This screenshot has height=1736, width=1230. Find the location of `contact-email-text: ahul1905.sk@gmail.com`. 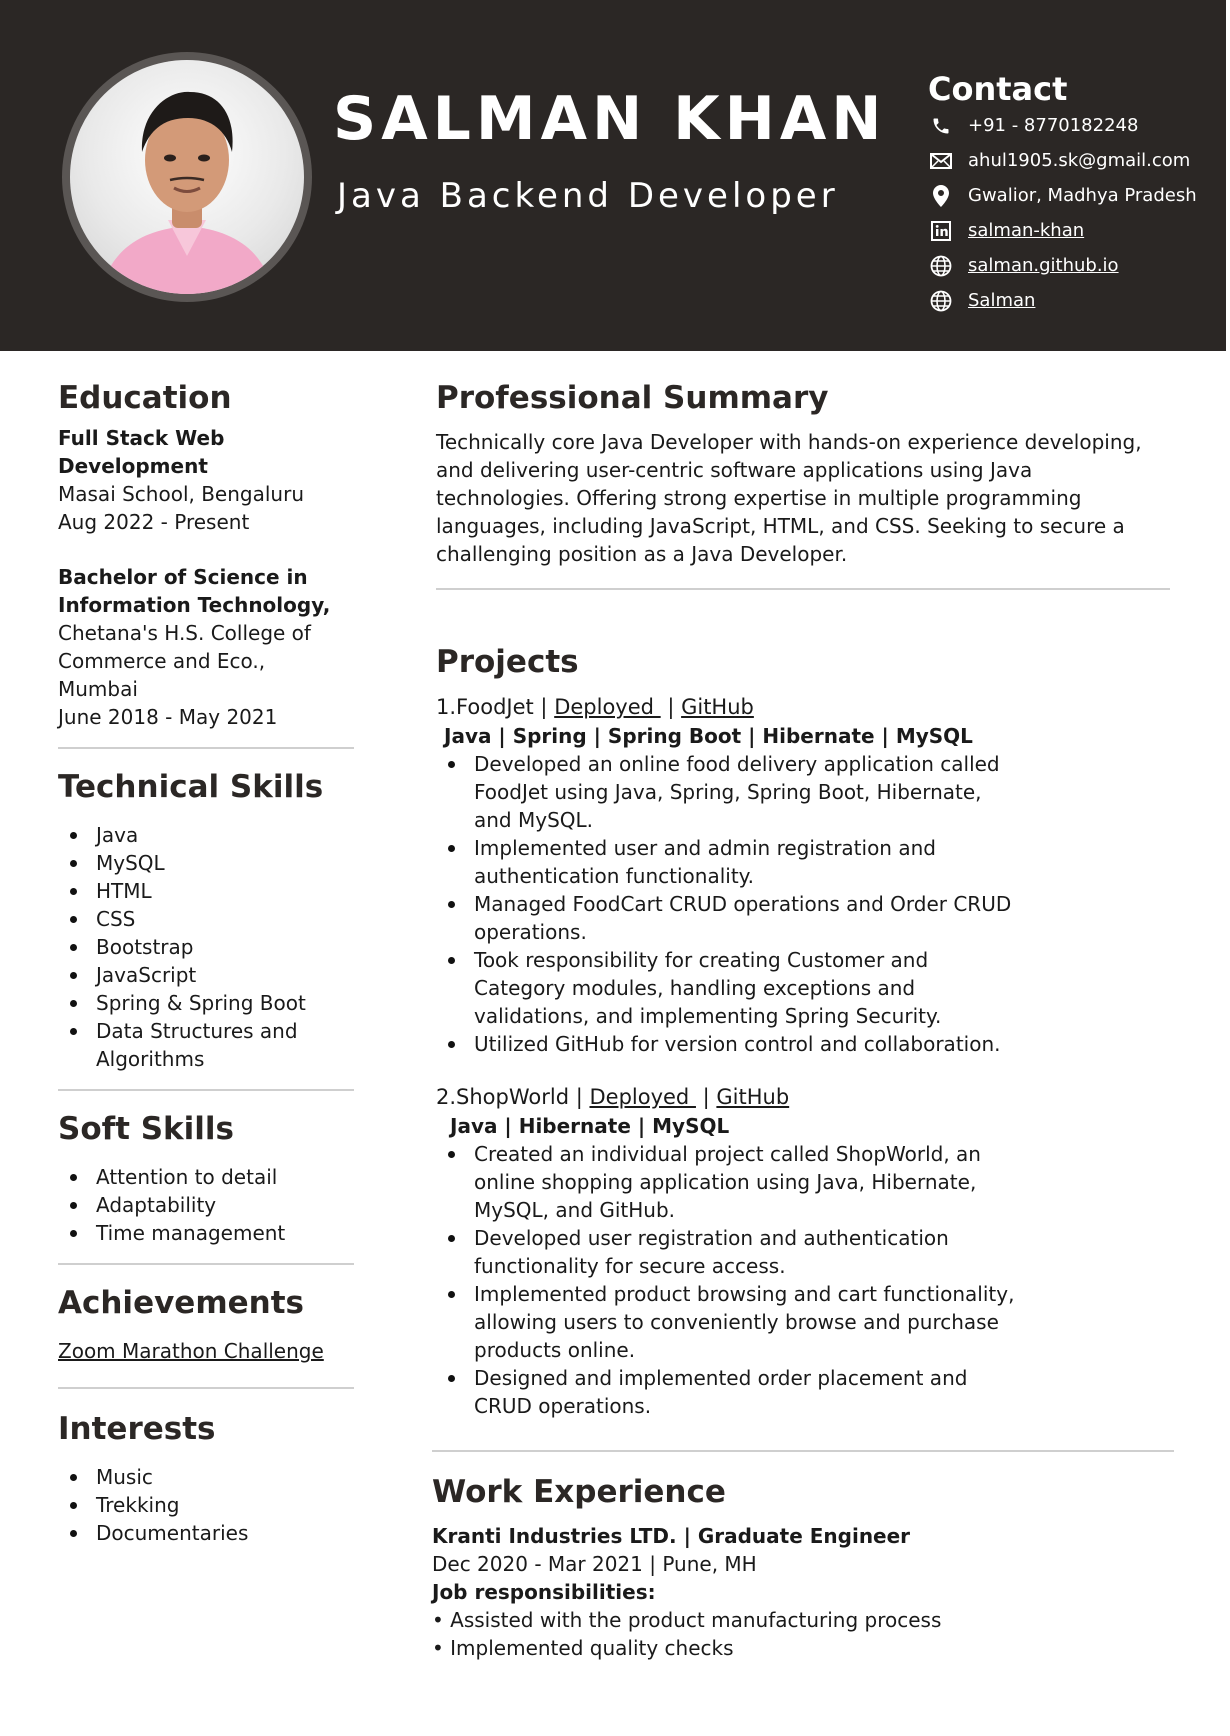

contact-email-text: ahul1905.sk@gmail.com is located at coordinates (1079, 160).